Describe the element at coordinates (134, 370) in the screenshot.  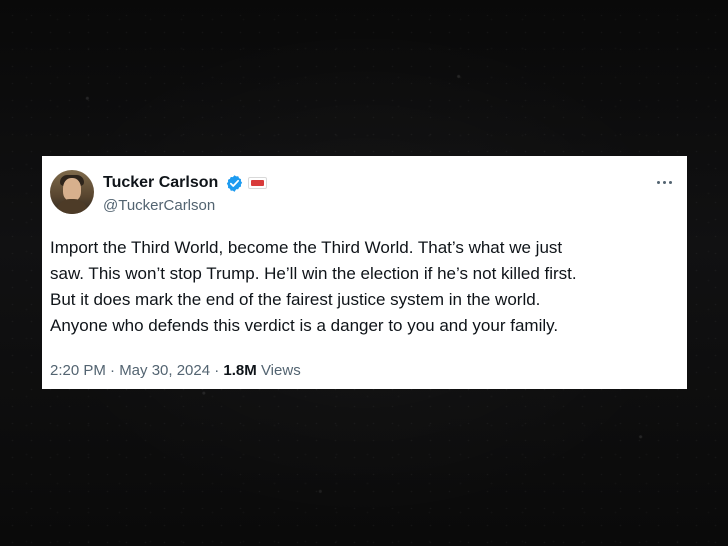
I see `timestamp: 2:20 PM · May 30, 2024 ·` at that location.